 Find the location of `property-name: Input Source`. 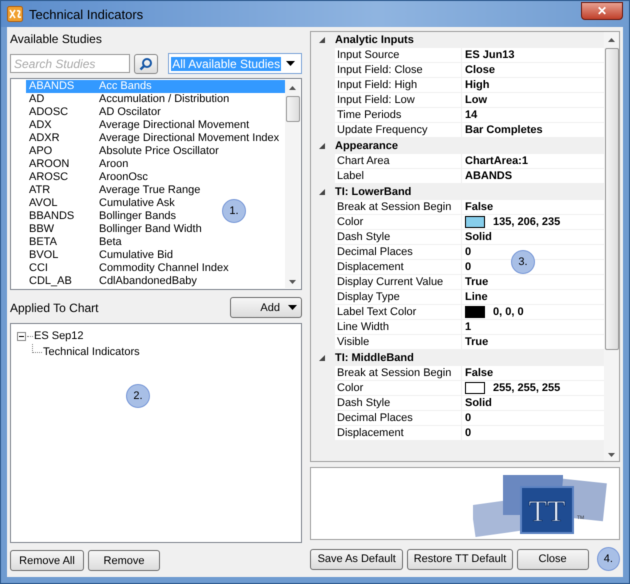

property-name: Input Source is located at coordinates (398, 55).